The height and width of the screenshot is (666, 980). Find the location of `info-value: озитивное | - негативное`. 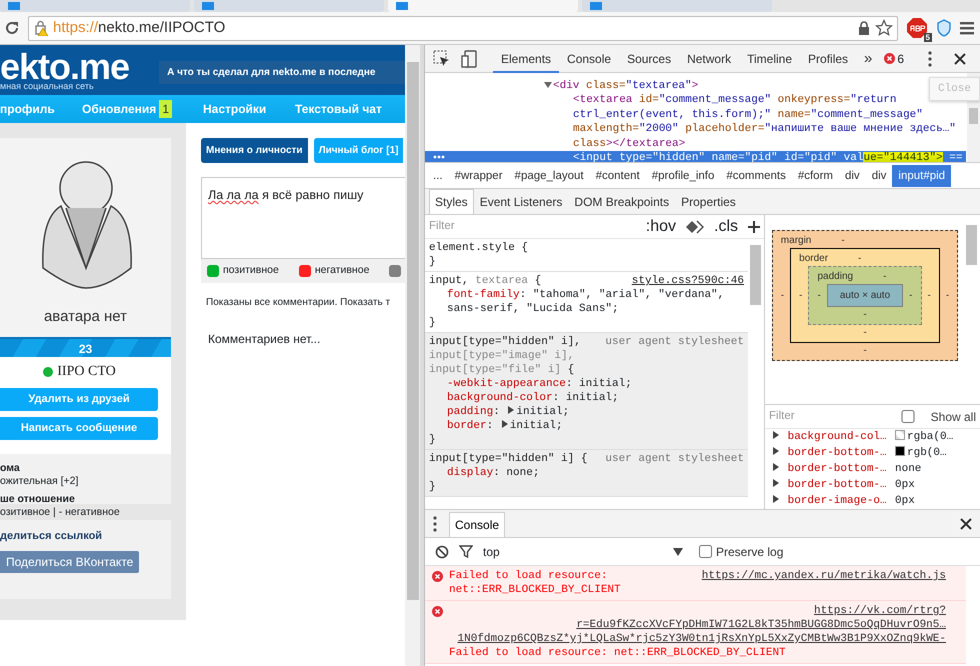

info-value: озитивное | - негативное is located at coordinates (60, 512).